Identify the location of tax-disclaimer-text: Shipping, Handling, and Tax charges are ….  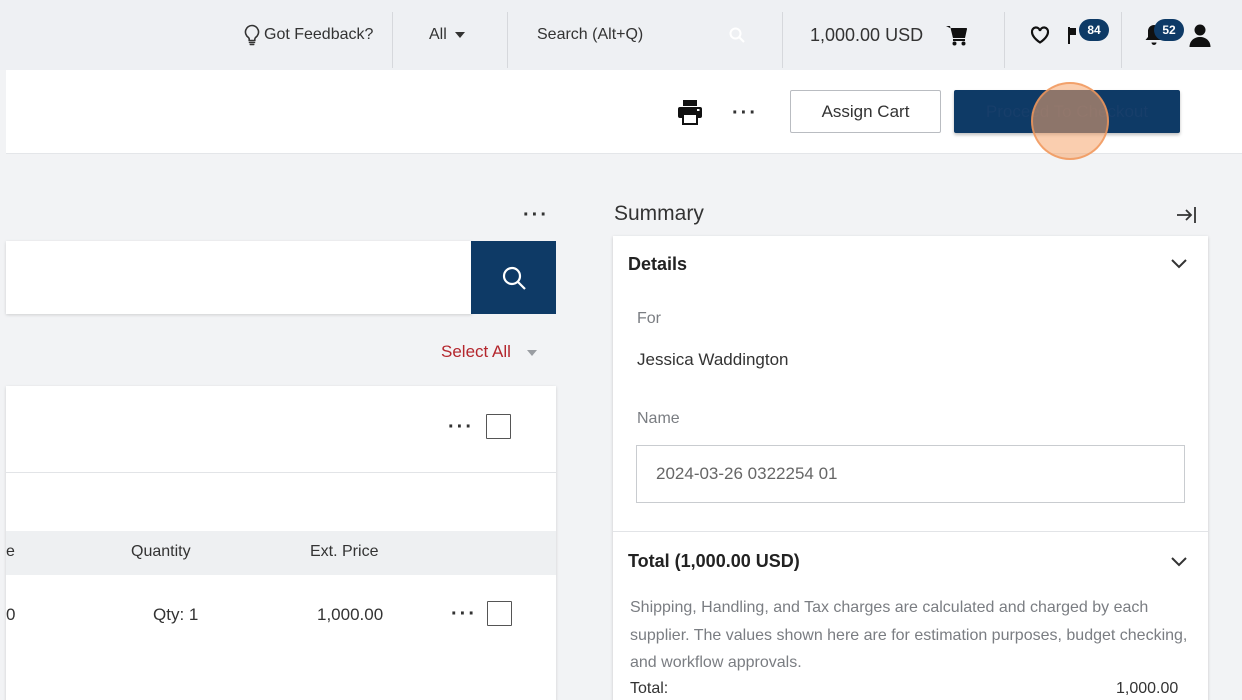
(909, 635).